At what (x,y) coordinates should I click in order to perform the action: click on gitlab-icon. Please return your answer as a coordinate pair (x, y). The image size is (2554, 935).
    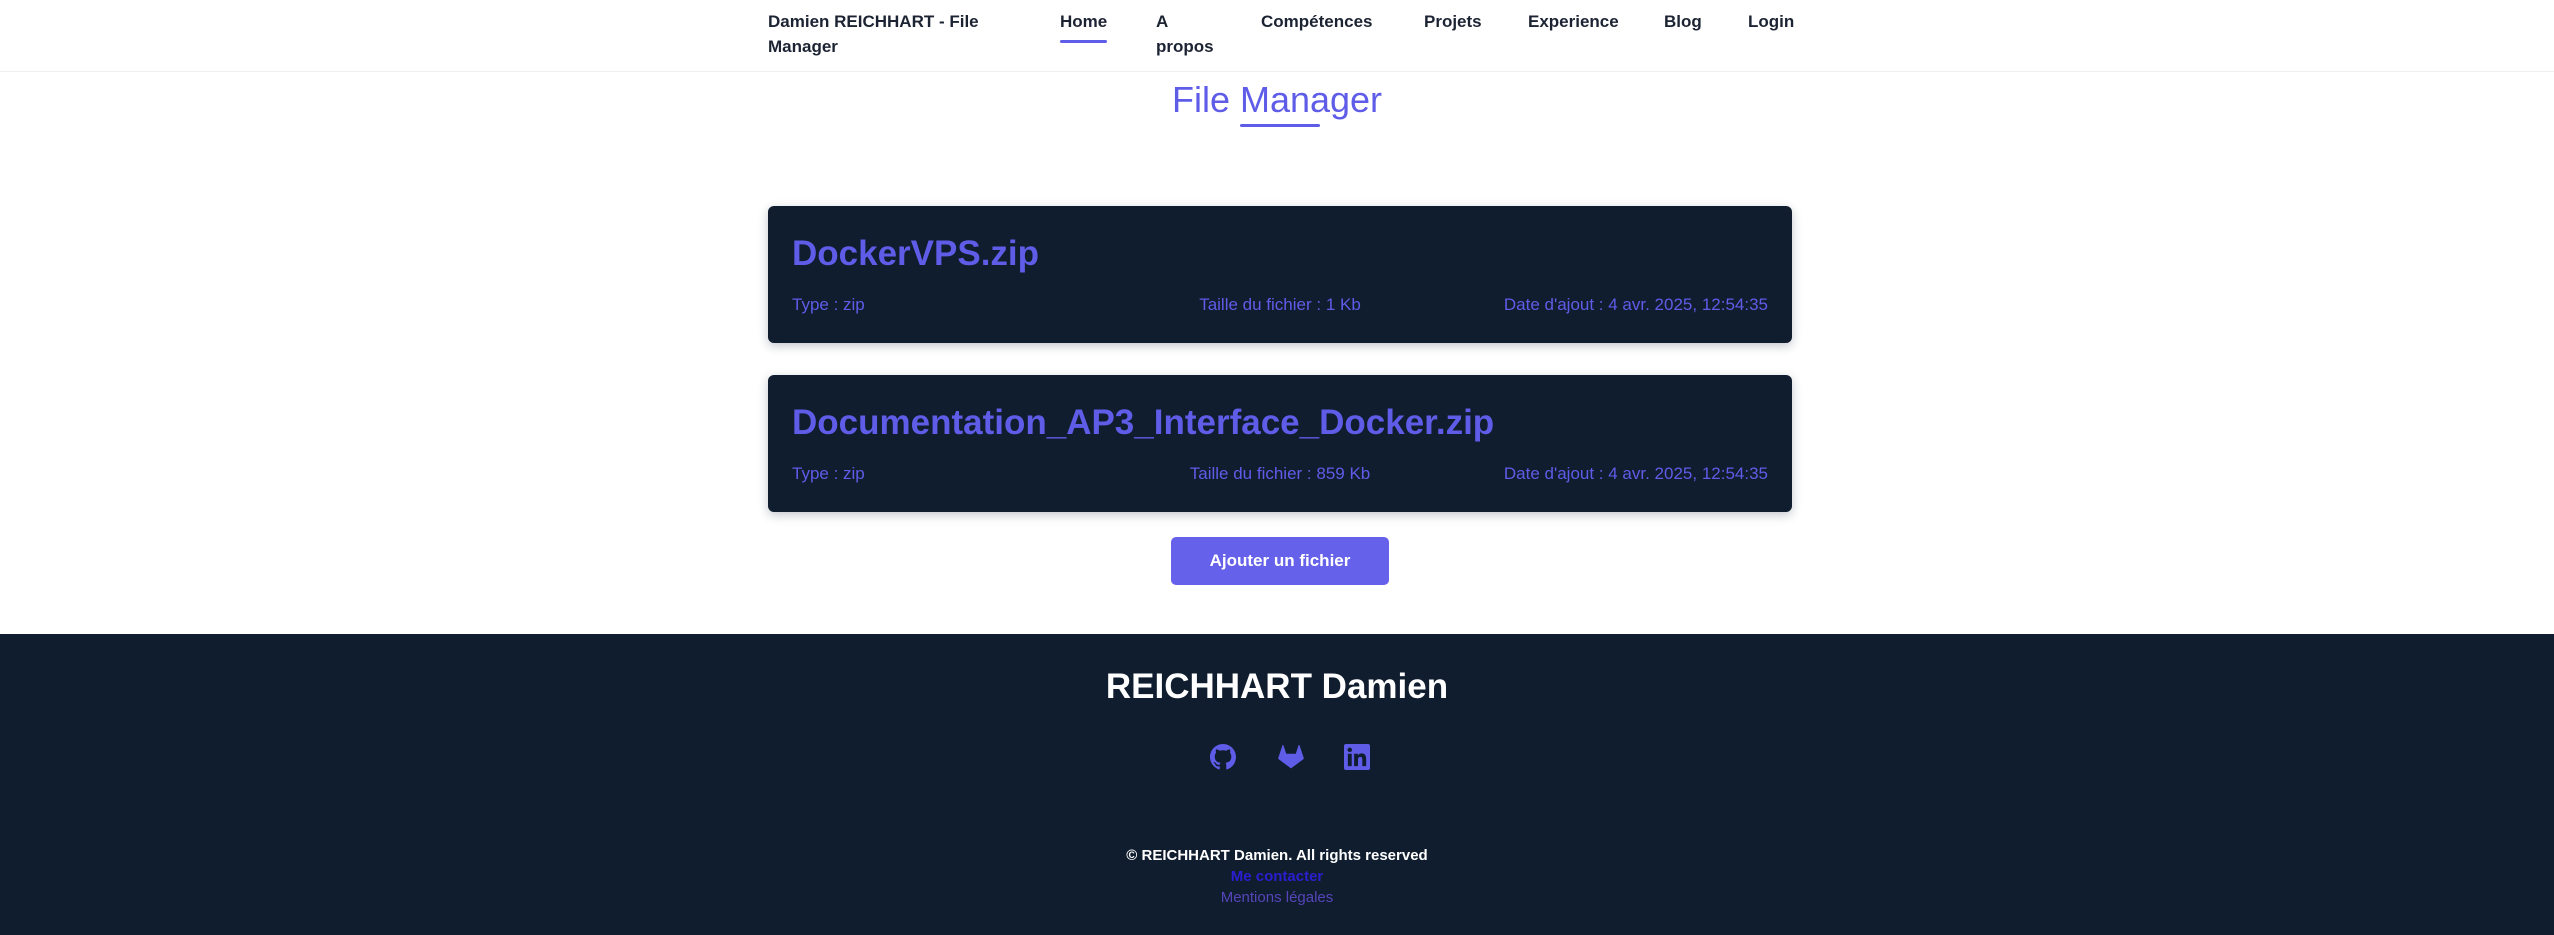
    Looking at the image, I should click on (1291, 757).